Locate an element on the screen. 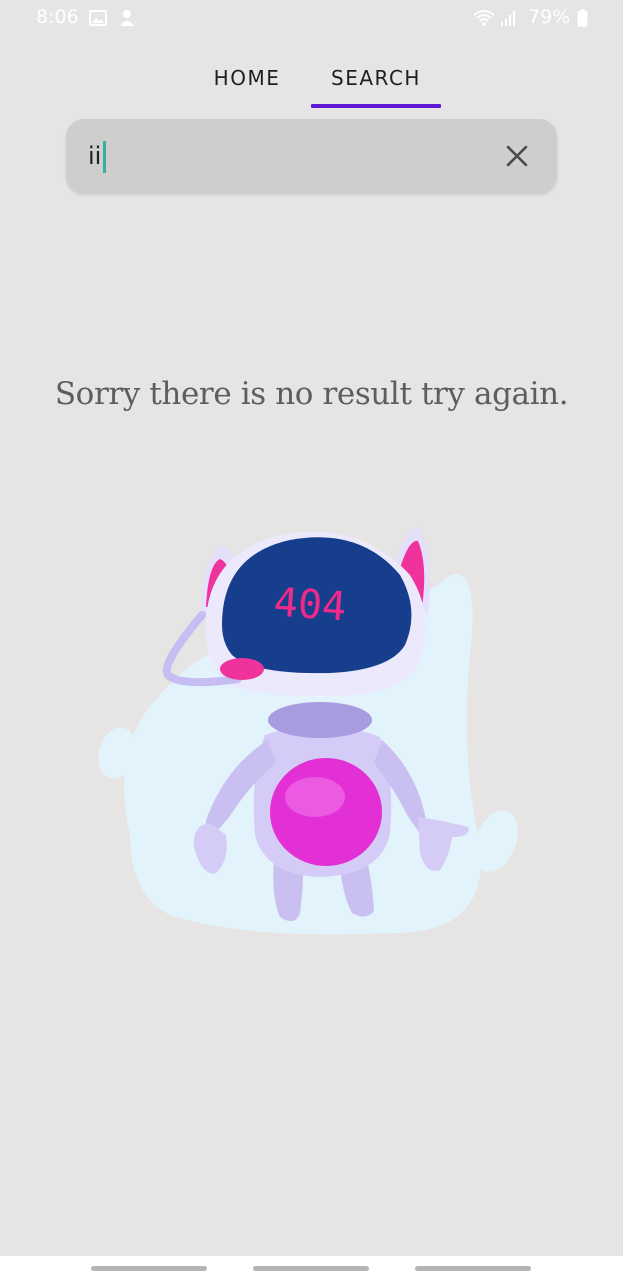 Image resolution: width=623 pixels, height=1280 pixels. system-nav-bar is located at coordinates (311, 1268).